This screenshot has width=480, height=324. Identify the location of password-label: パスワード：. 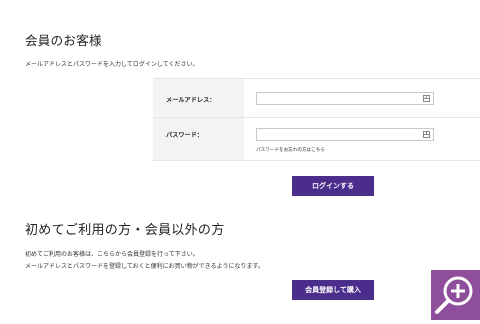
(185, 135).